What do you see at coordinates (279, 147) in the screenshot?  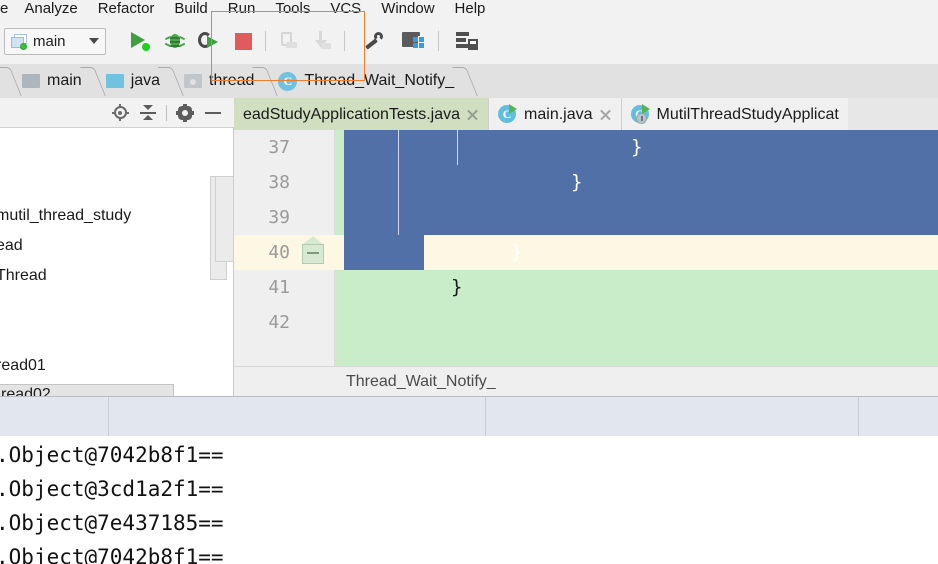 I see `line-number: 37` at bounding box center [279, 147].